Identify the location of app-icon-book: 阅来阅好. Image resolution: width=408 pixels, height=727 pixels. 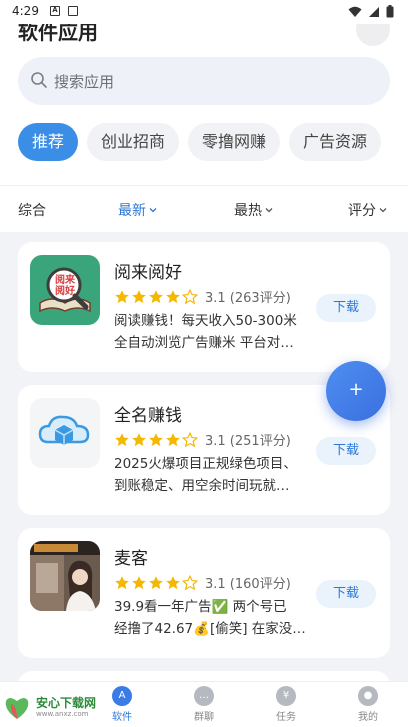
(65, 290).